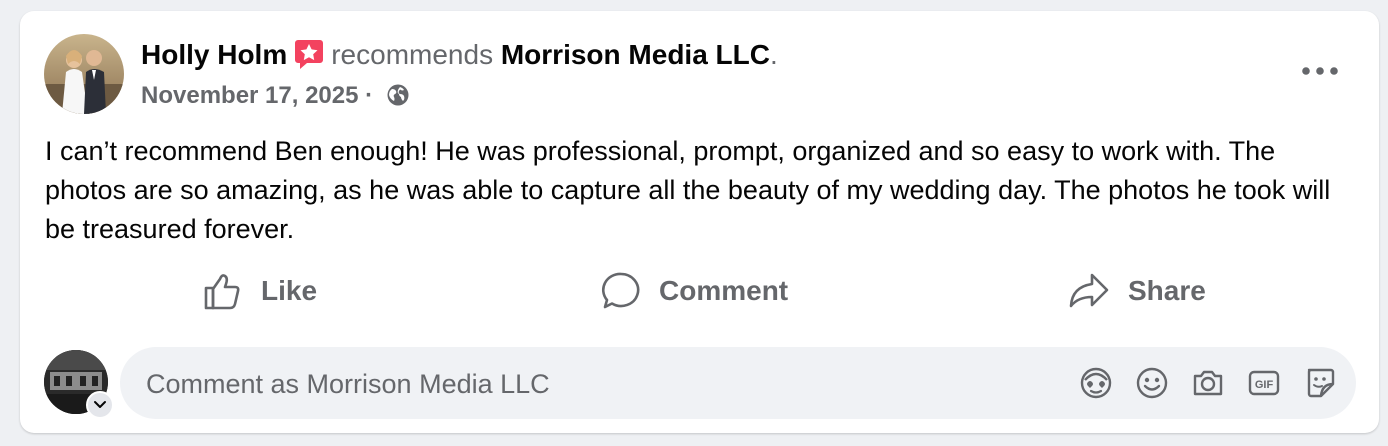 The height and width of the screenshot is (446, 1388). I want to click on more-dots-icon, so click(1320, 71).